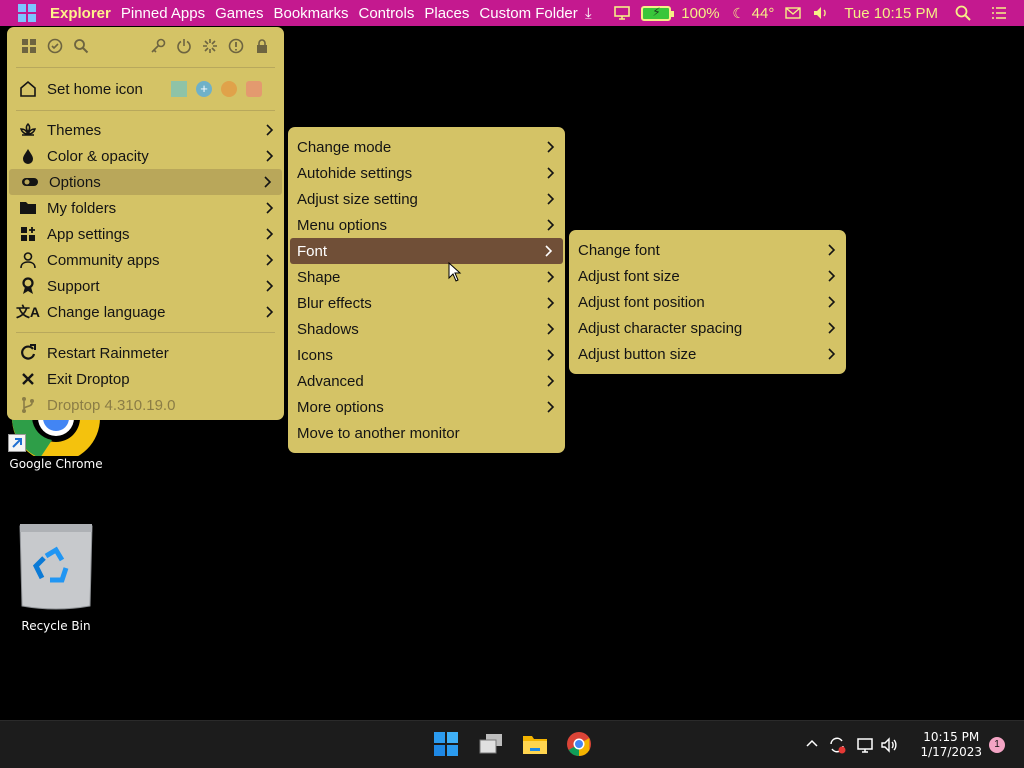 The width and height of the screenshot is (1024, 768). I want to click on notification-badge: 1, so click(997, 745).